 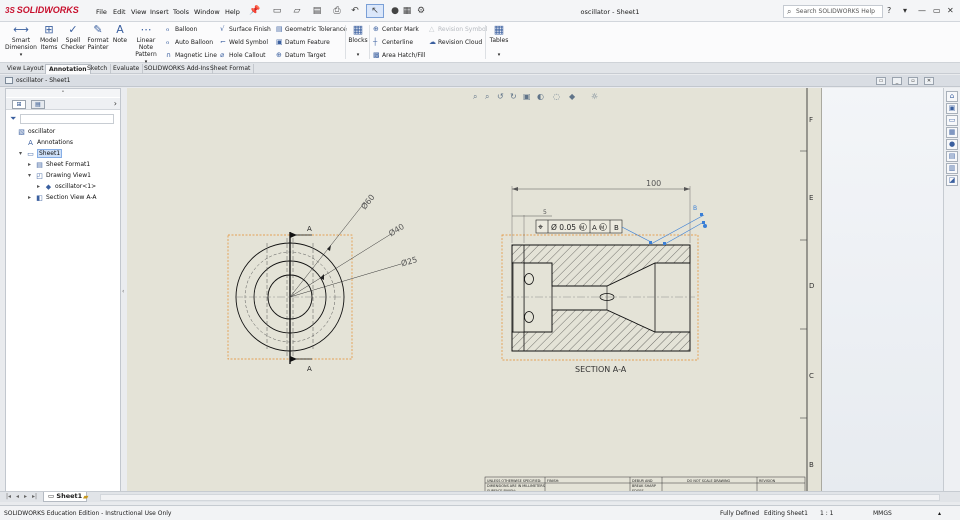 What do you see at coordinates (952, 180) in the screenshot?
I see `collaboration-icon: ◪` at bounding box center [952, 180].